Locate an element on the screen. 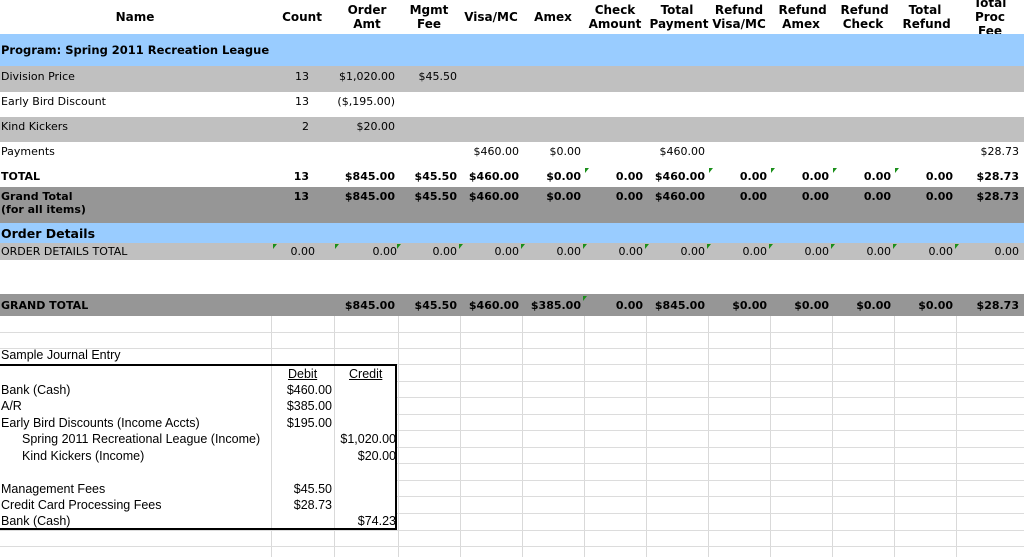 This screenshot has height=557, width=1024. odt-proc-fee: 0.00 is located at coordinates (1007, 251).